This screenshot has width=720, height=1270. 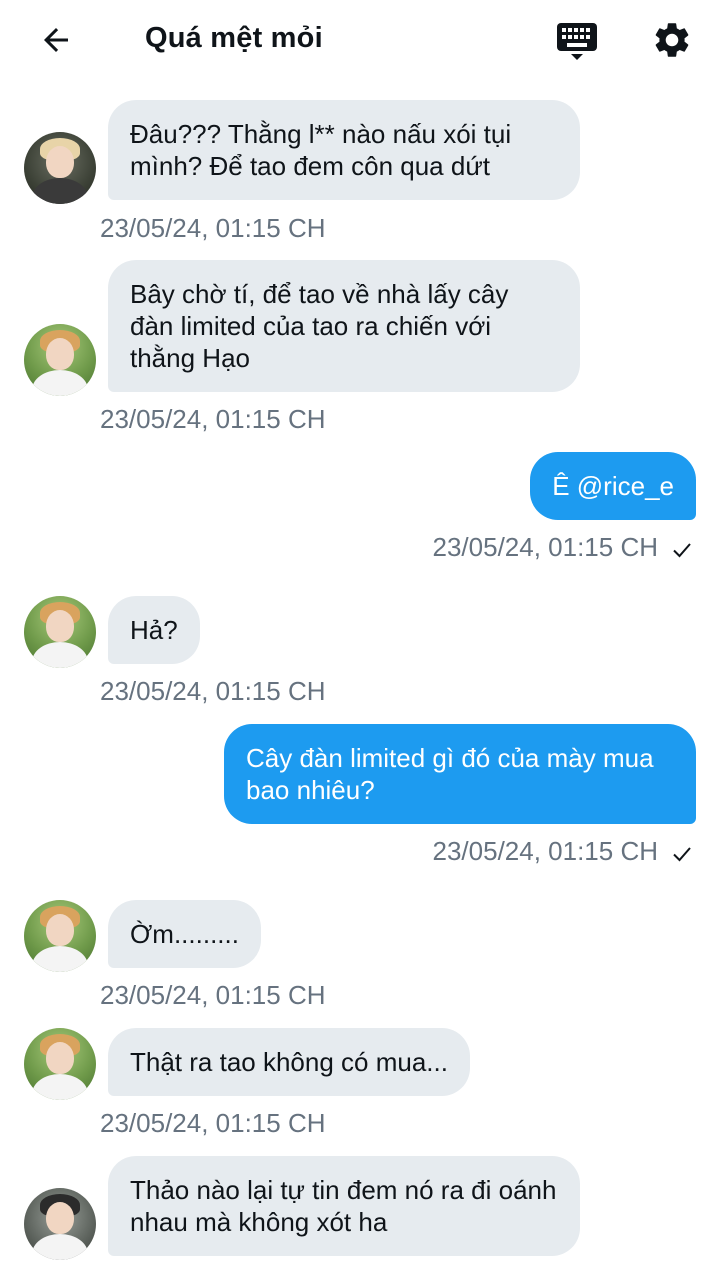 I want to click on settings-button, so click(x=672, y=40).